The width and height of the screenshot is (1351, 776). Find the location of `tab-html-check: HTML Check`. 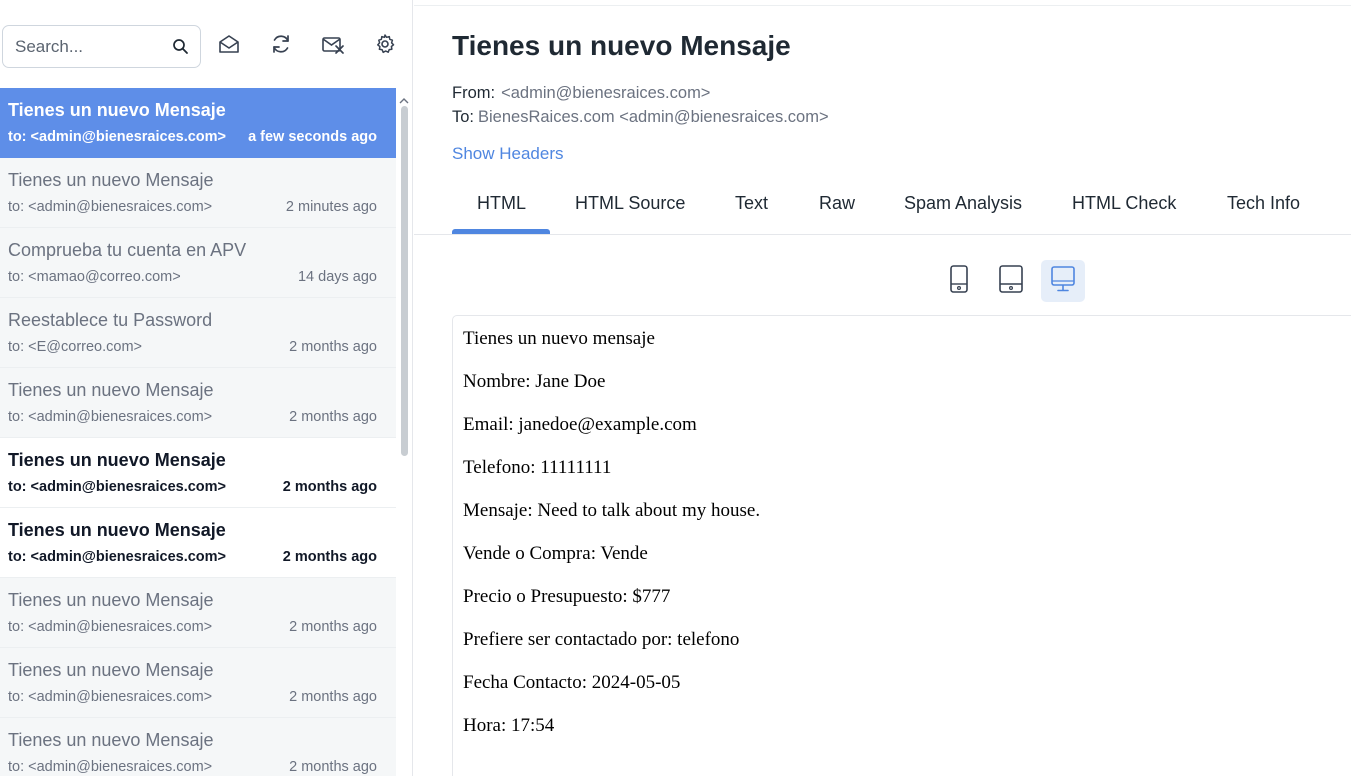

tab-html-check: HTML Check is located at coordinates (1124, 203).